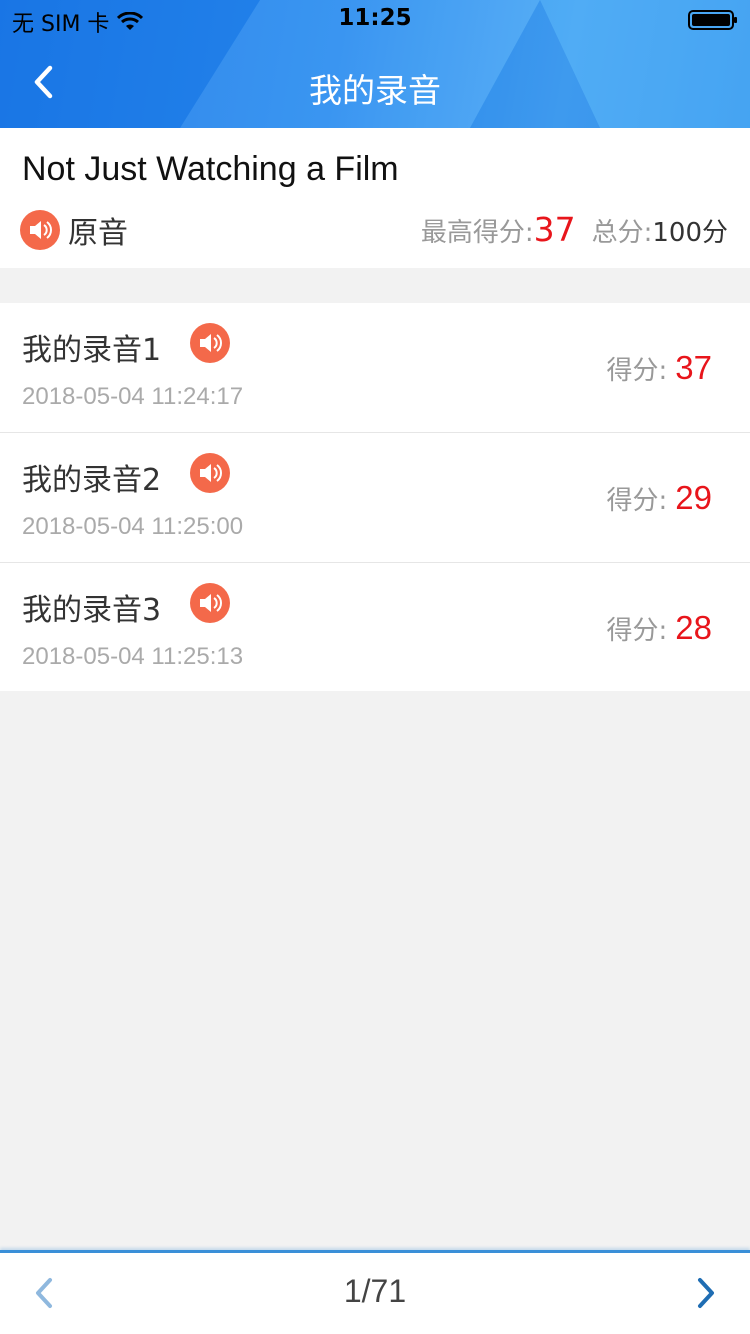 The width and height of the screenshot is (750, 1334). What do you see at coordinates (375, 627) in the screenshot?
I see `list-item: 我的录音3 2018-05-04 11:25:13 得分: 28` at bounding box center [375, 627].